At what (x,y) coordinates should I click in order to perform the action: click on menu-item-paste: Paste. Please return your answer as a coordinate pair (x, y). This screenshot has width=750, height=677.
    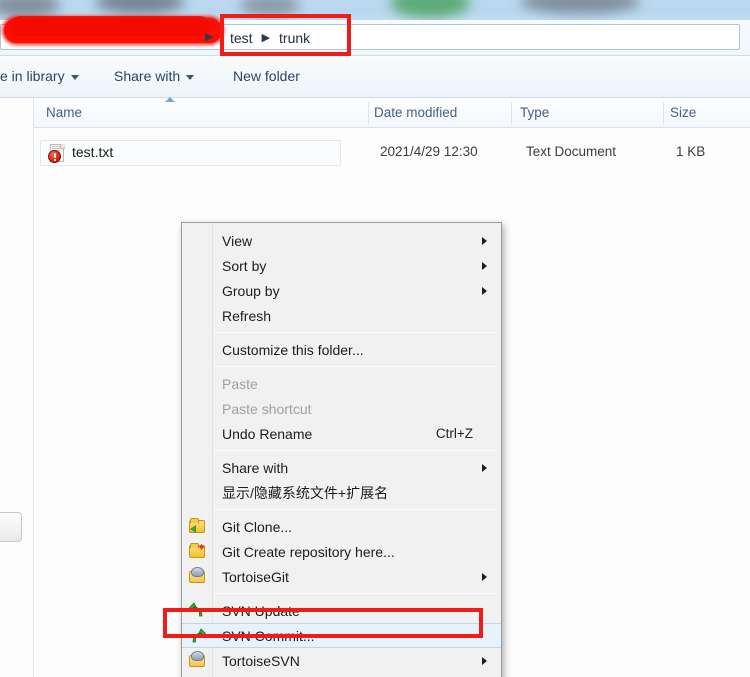
    Looking at the image, I should click on (341, 383).